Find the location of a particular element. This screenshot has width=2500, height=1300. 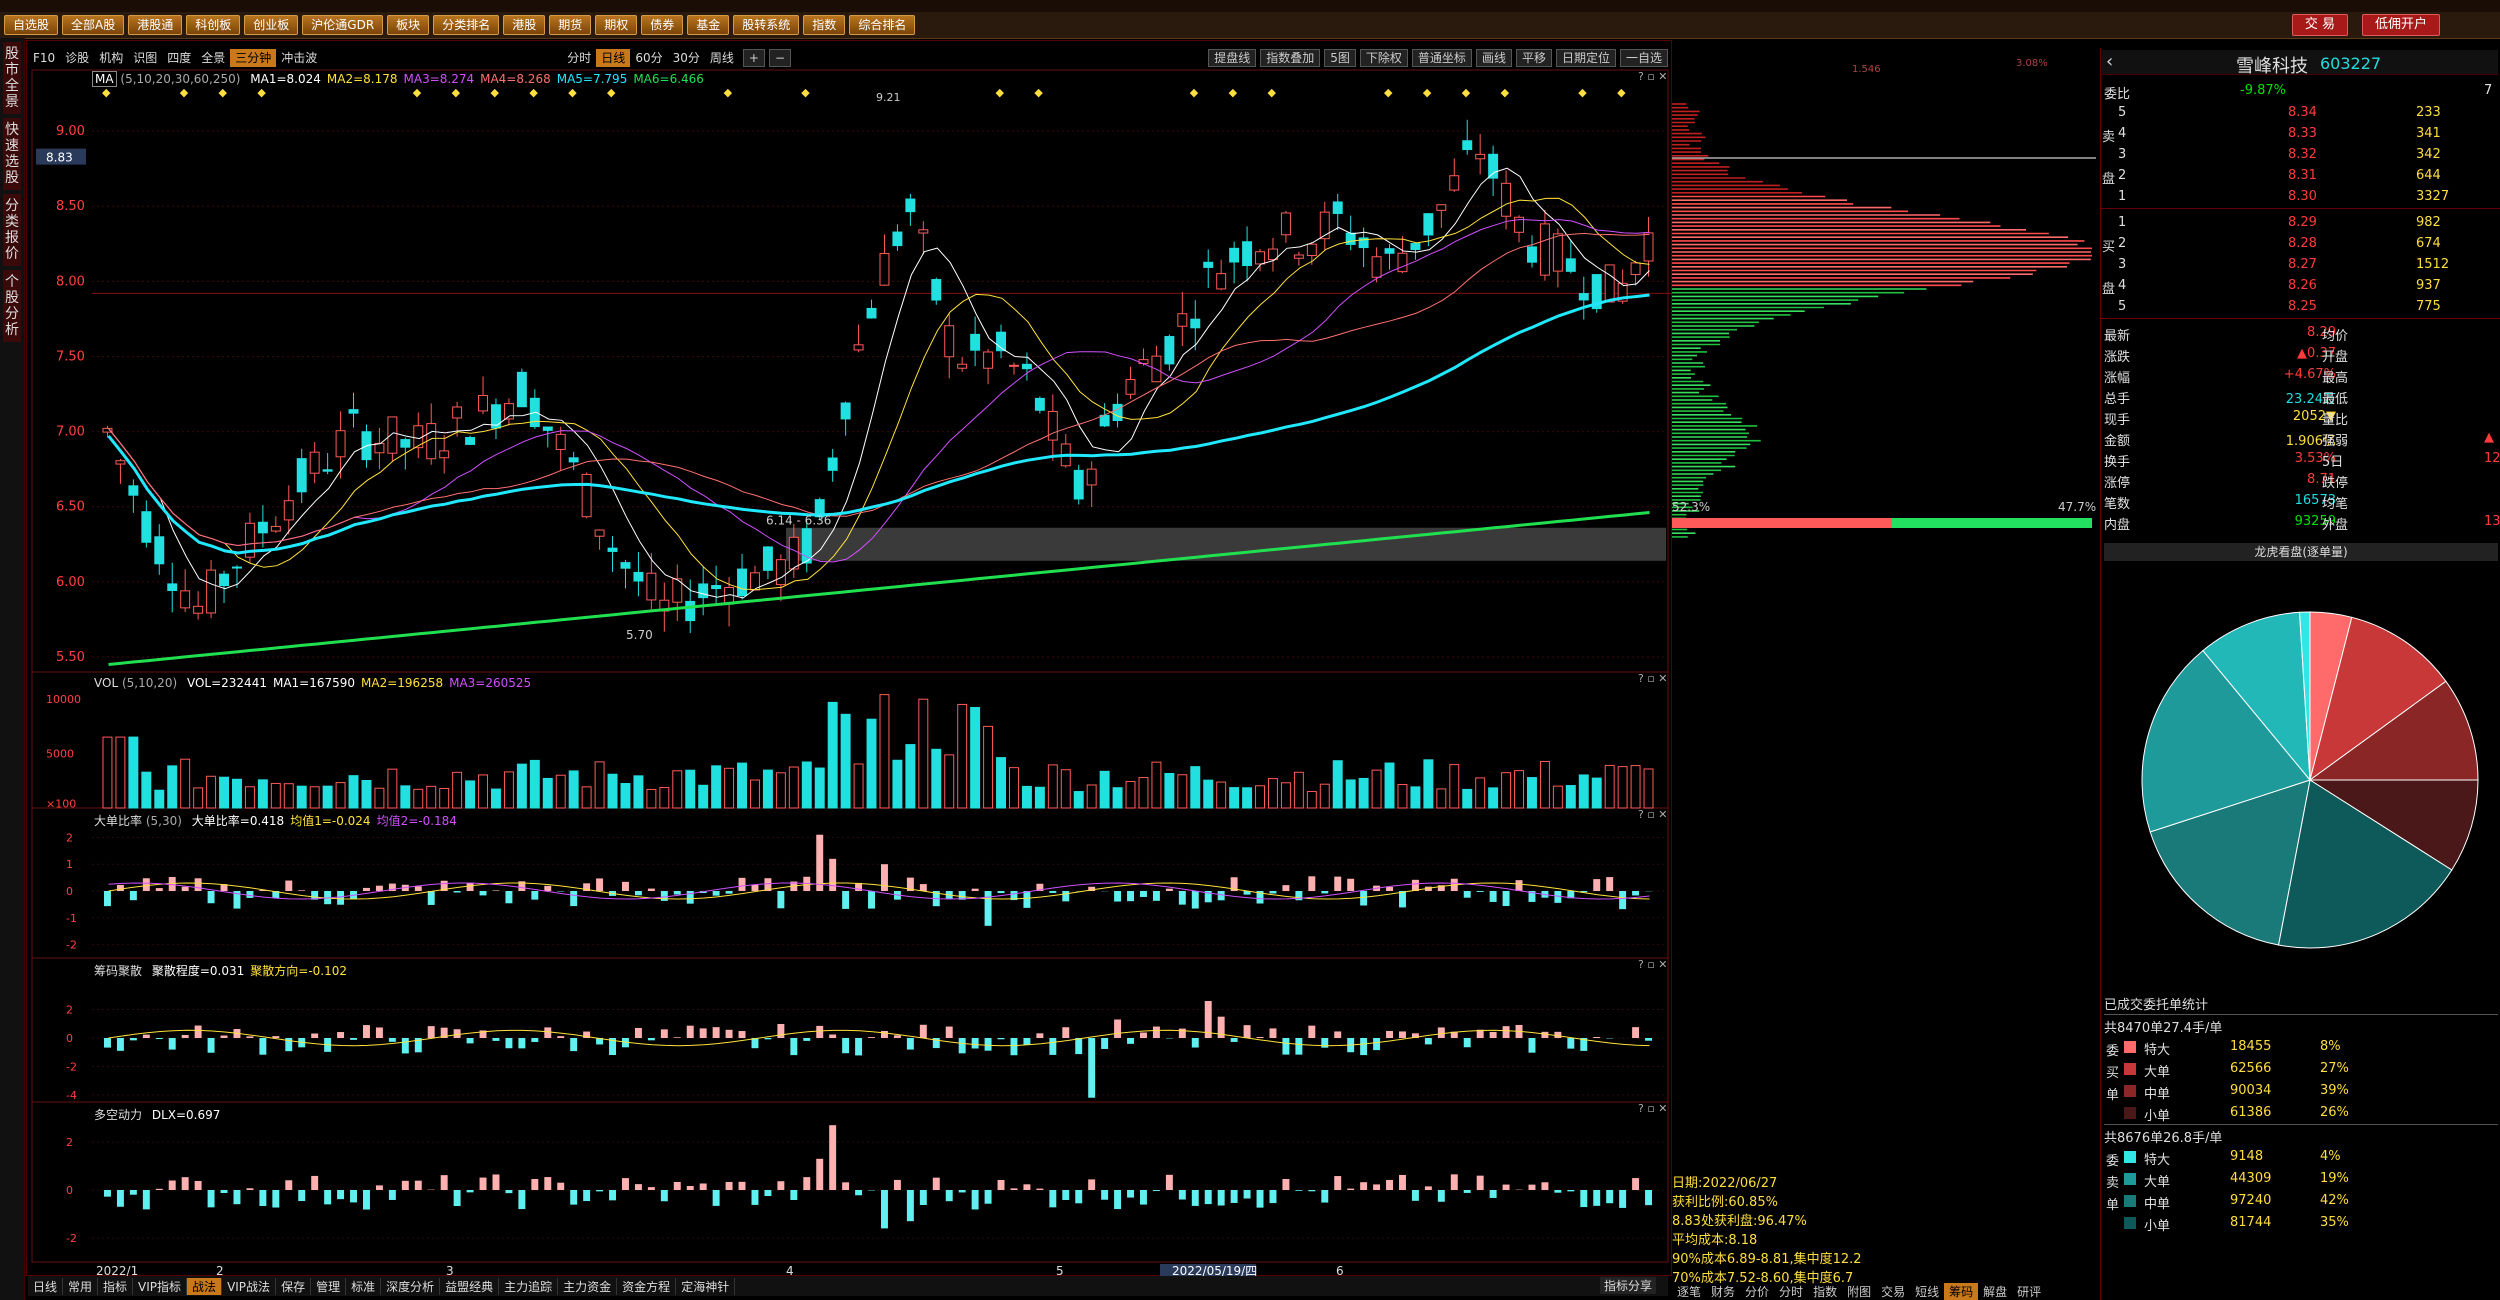

nav-button-2: 港股通 is located at coordinates (155, 25).